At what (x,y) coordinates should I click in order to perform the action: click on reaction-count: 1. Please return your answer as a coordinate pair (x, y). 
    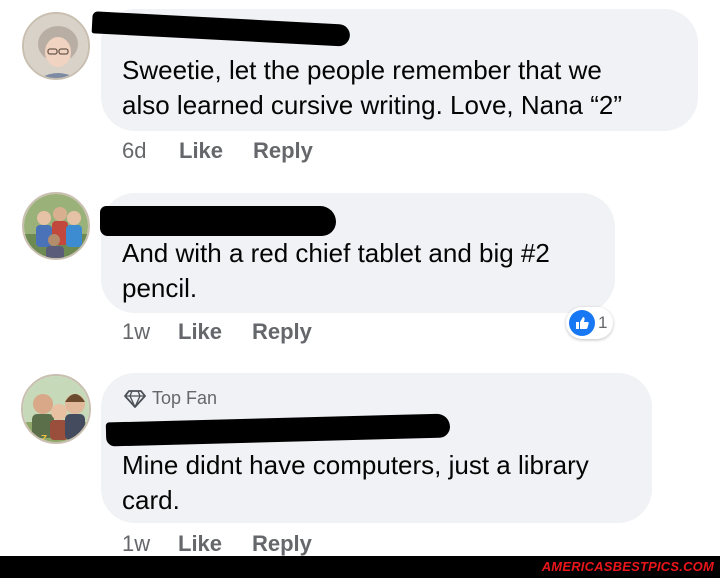
    Looking at the image, I should click on (603, 322).